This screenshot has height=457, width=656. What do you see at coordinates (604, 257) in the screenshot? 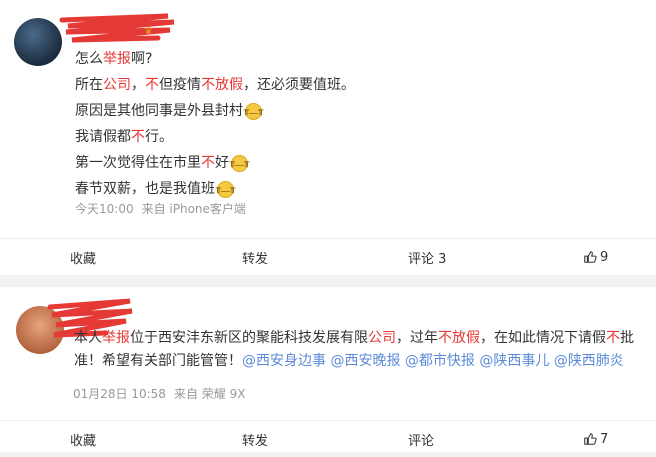
I see `like-count: 9` at bounding box center [604, 257].